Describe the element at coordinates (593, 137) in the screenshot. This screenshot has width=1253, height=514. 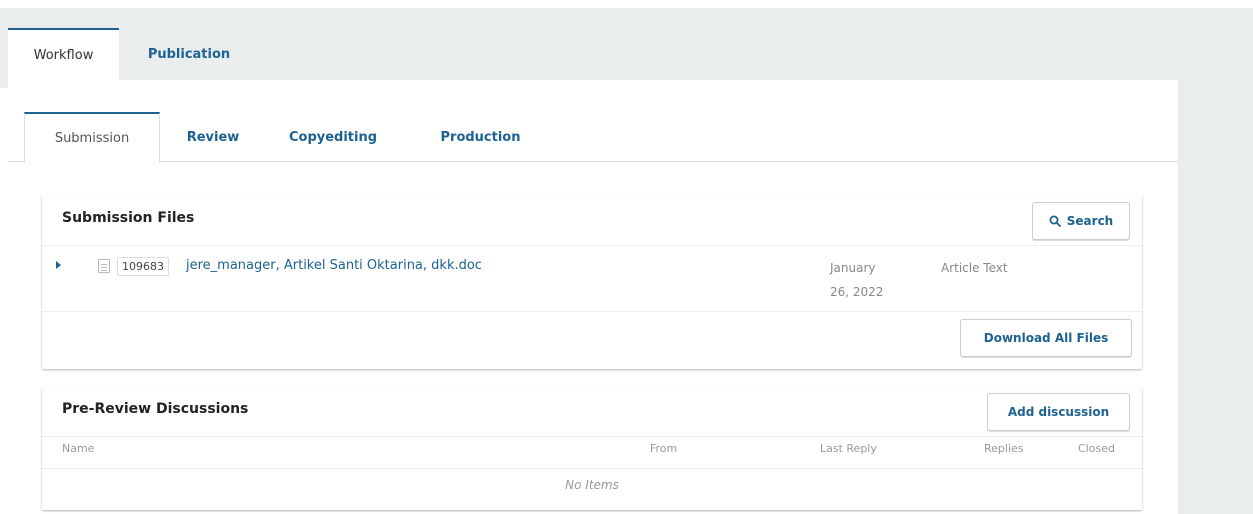
I see `submission-stage-tabs: Submission Review Copyediting Production` at that location.